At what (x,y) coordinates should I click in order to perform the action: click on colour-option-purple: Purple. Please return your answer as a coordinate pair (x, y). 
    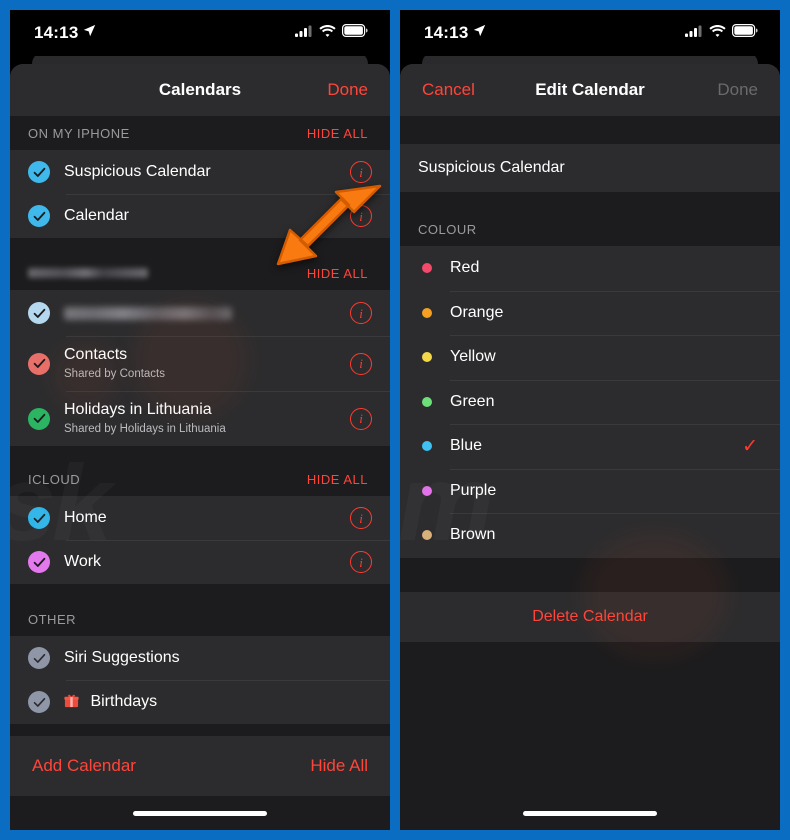
    Looking at the image, I should click on (590, 490).